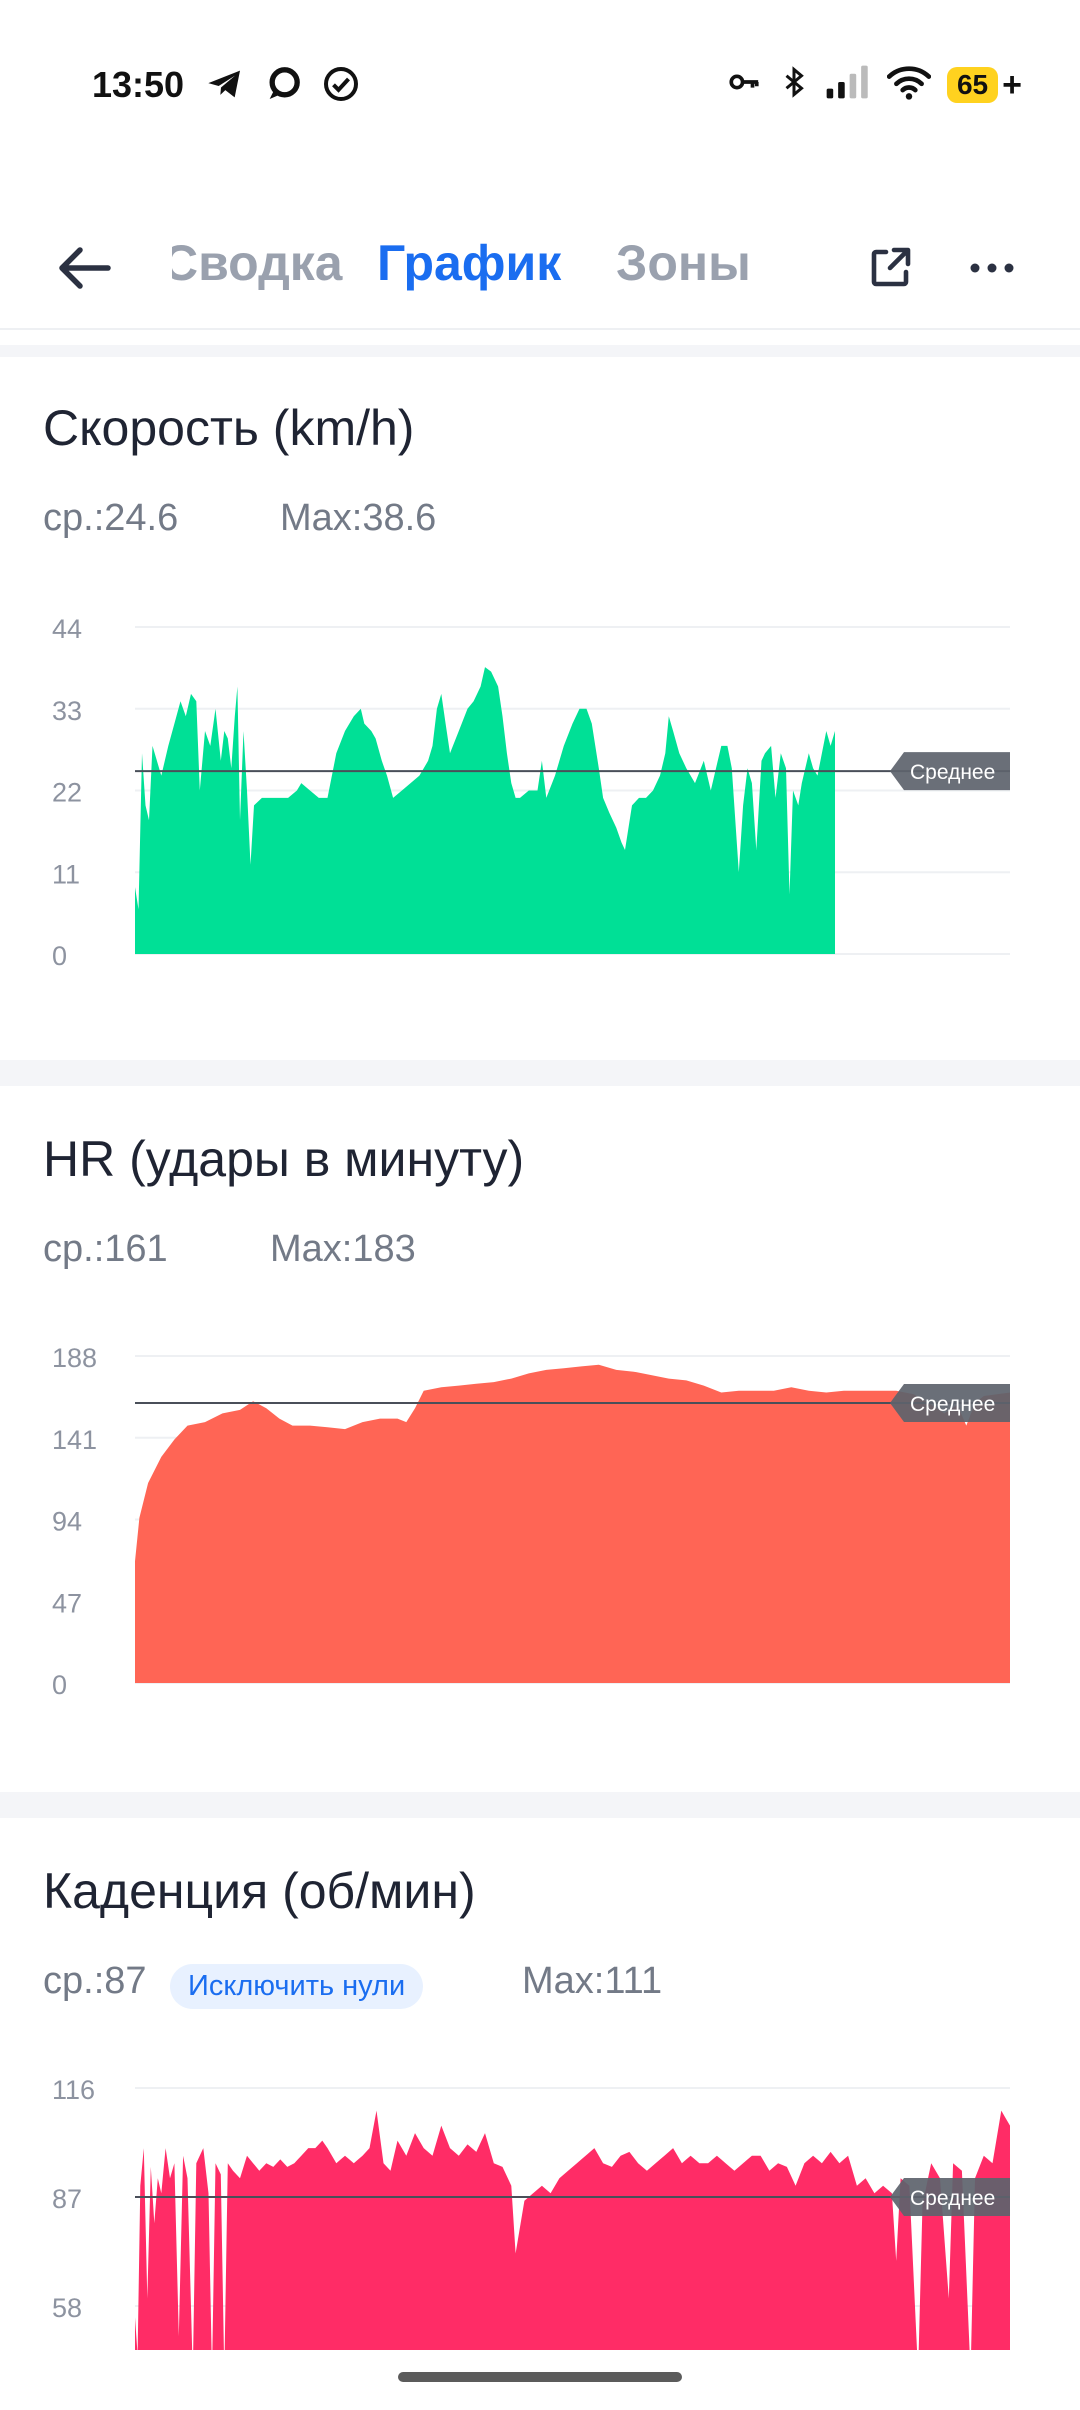 The width and height of the screenshot is (1080, 2410). Describe the element at coordinates (343, 1249) in the screenshot. I see `hr-max: Max:183` at that location.